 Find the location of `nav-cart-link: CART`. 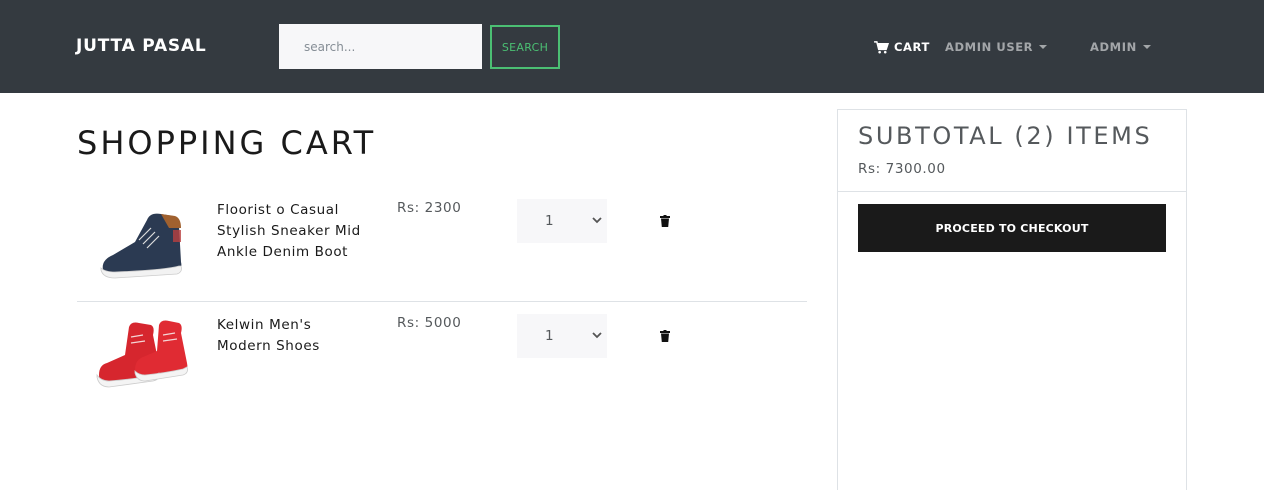

nav-cart-link: CART is located at coordinates (902, 47).